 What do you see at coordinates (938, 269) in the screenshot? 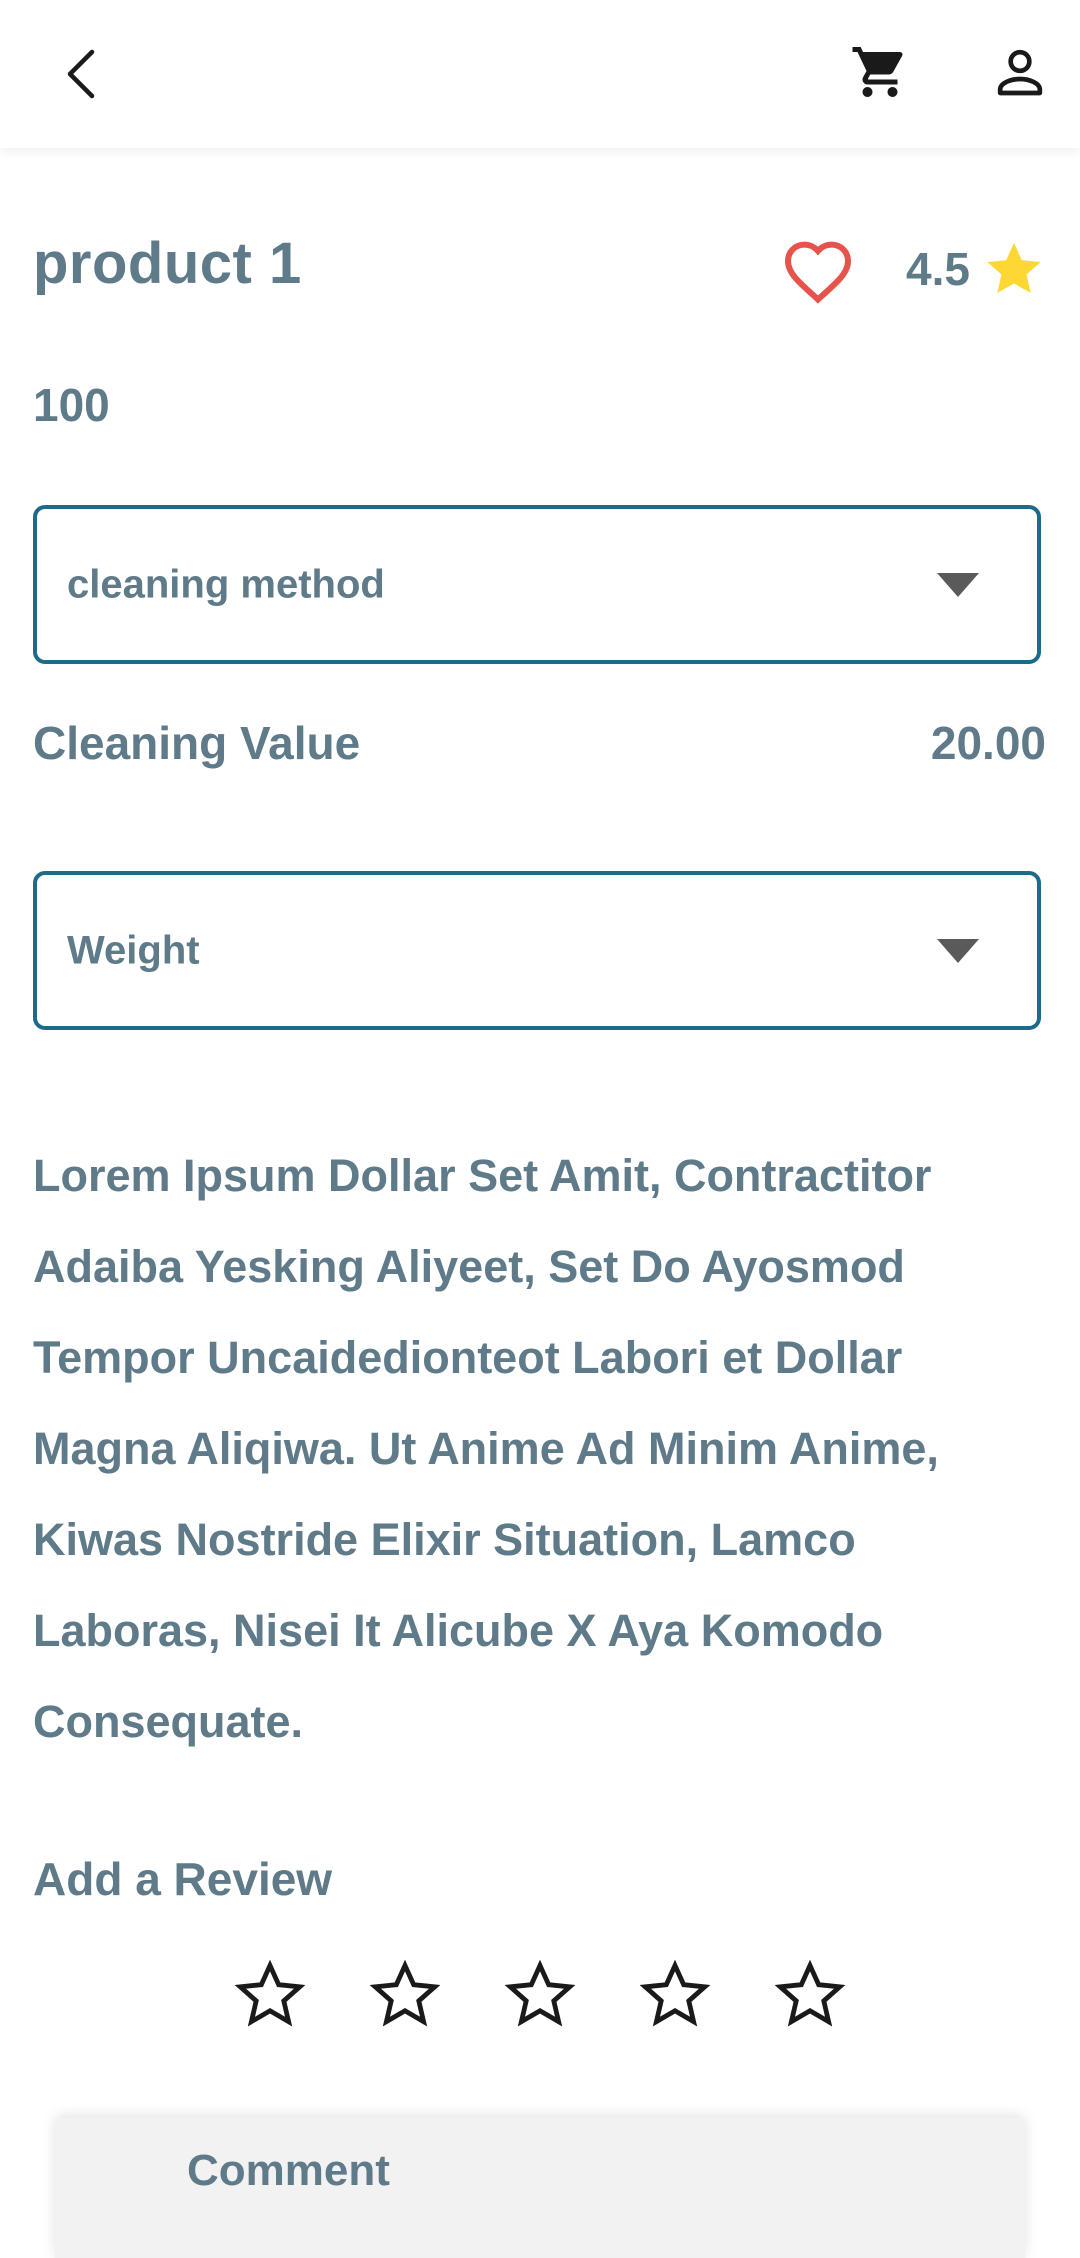
I see `product-rating: 4.5` at bounding box center [938, 269].